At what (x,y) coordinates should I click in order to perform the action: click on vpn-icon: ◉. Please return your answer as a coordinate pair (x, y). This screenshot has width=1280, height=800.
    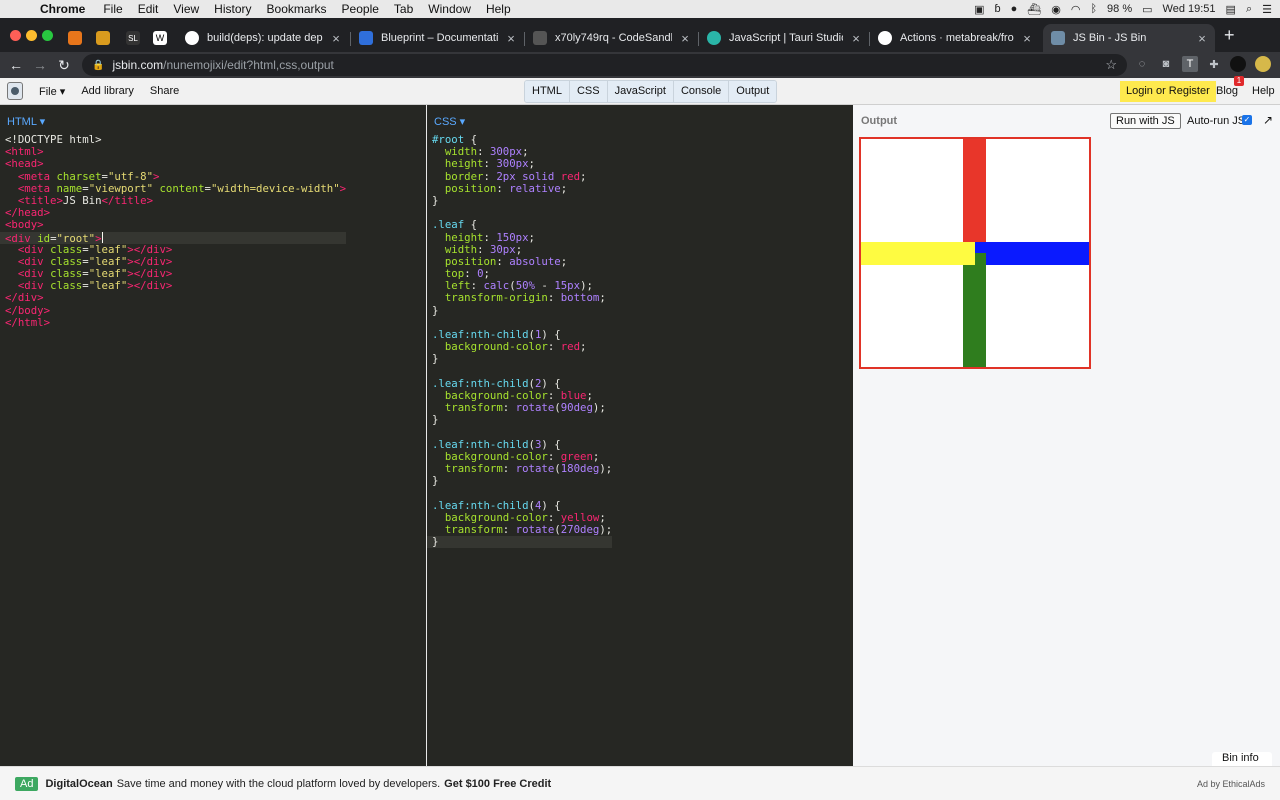
    Looking at the image, I should click on (1056, 9).